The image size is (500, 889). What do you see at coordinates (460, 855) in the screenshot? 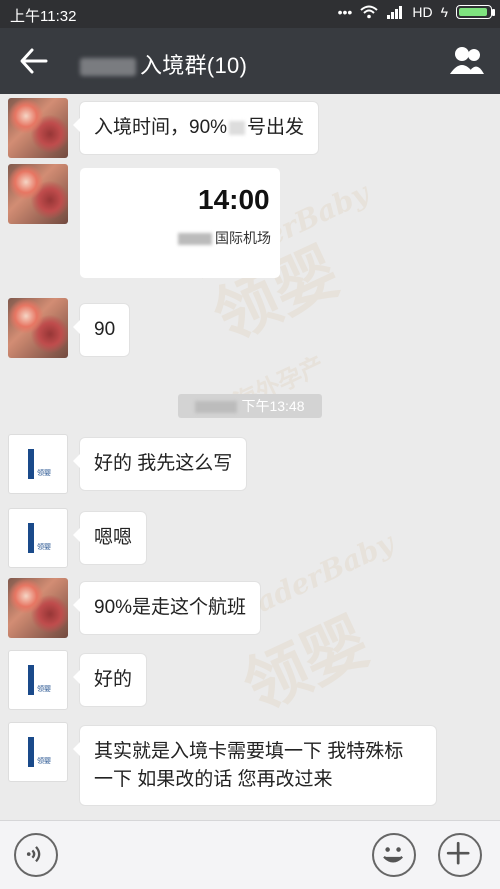
I see `plus-icon` at bounding box center [460, 855].